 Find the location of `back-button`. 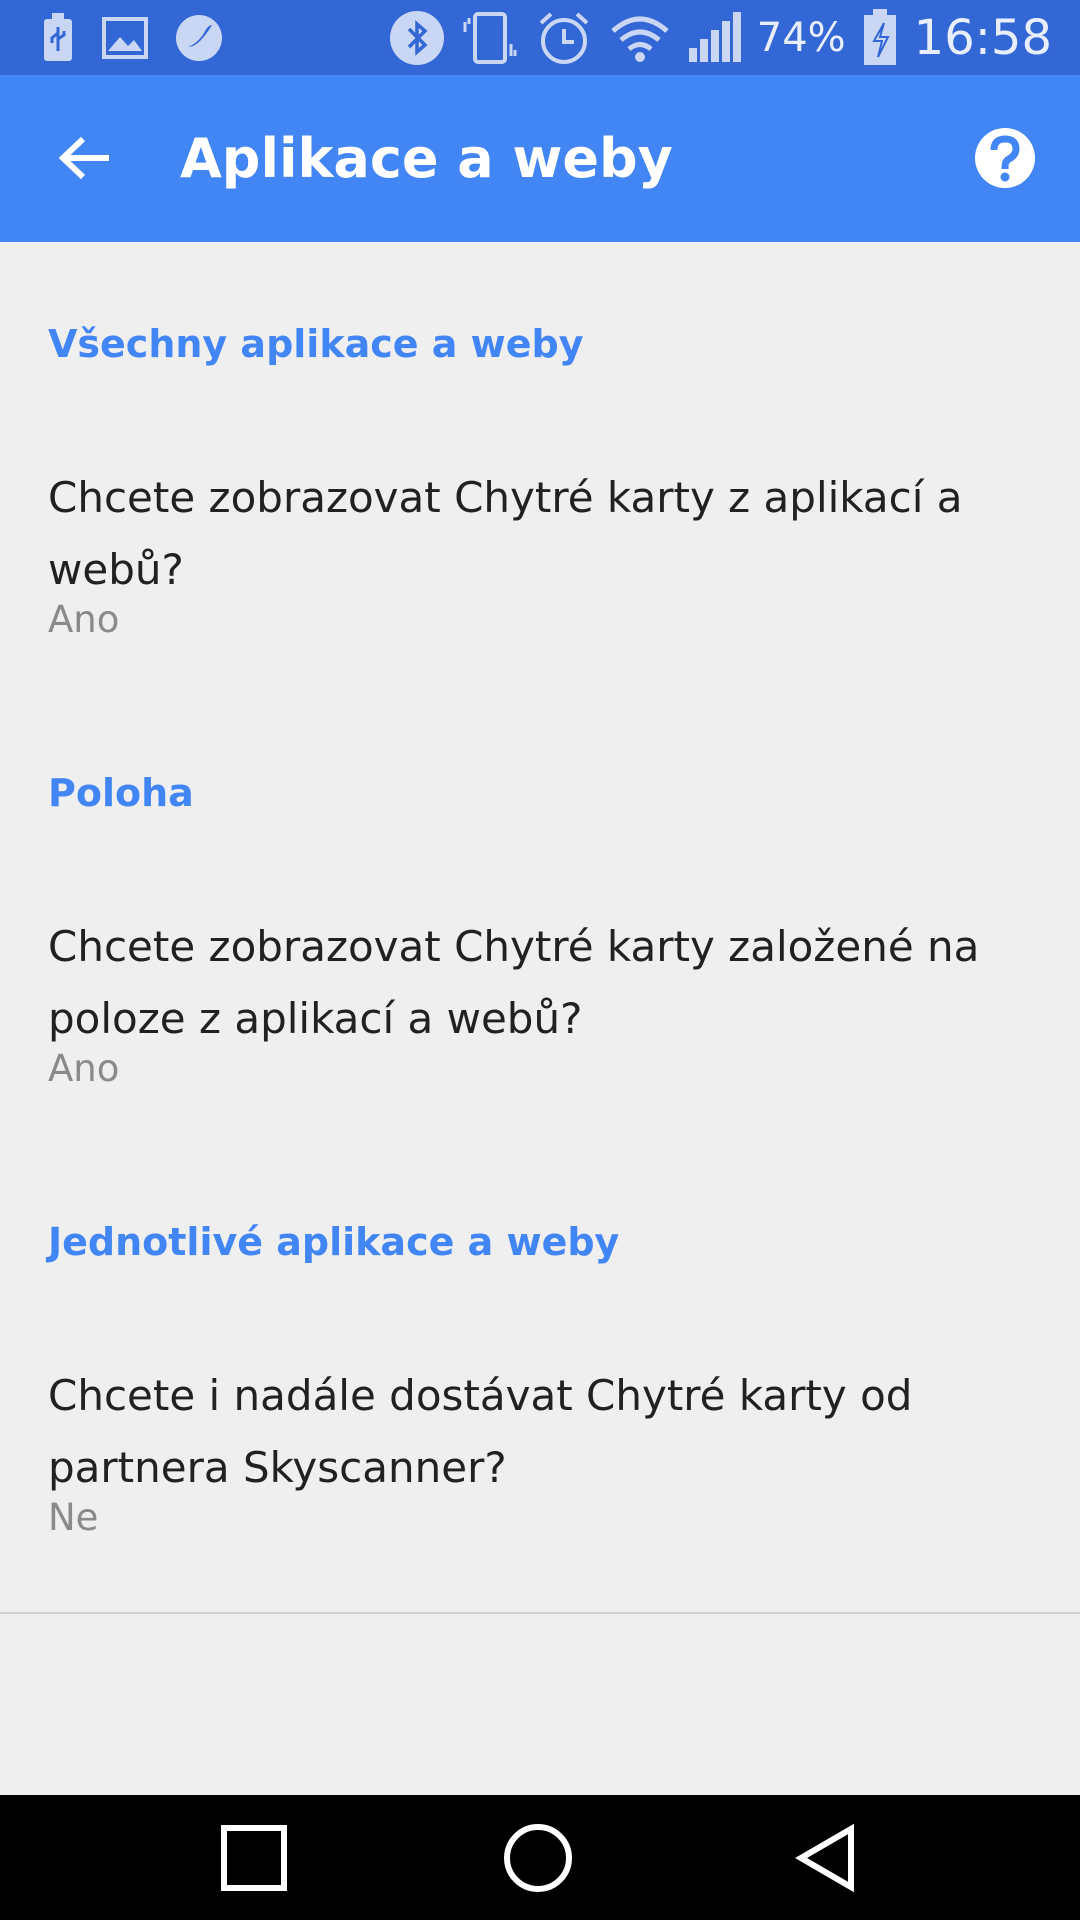

back-button is located at coordinates (85, 158).